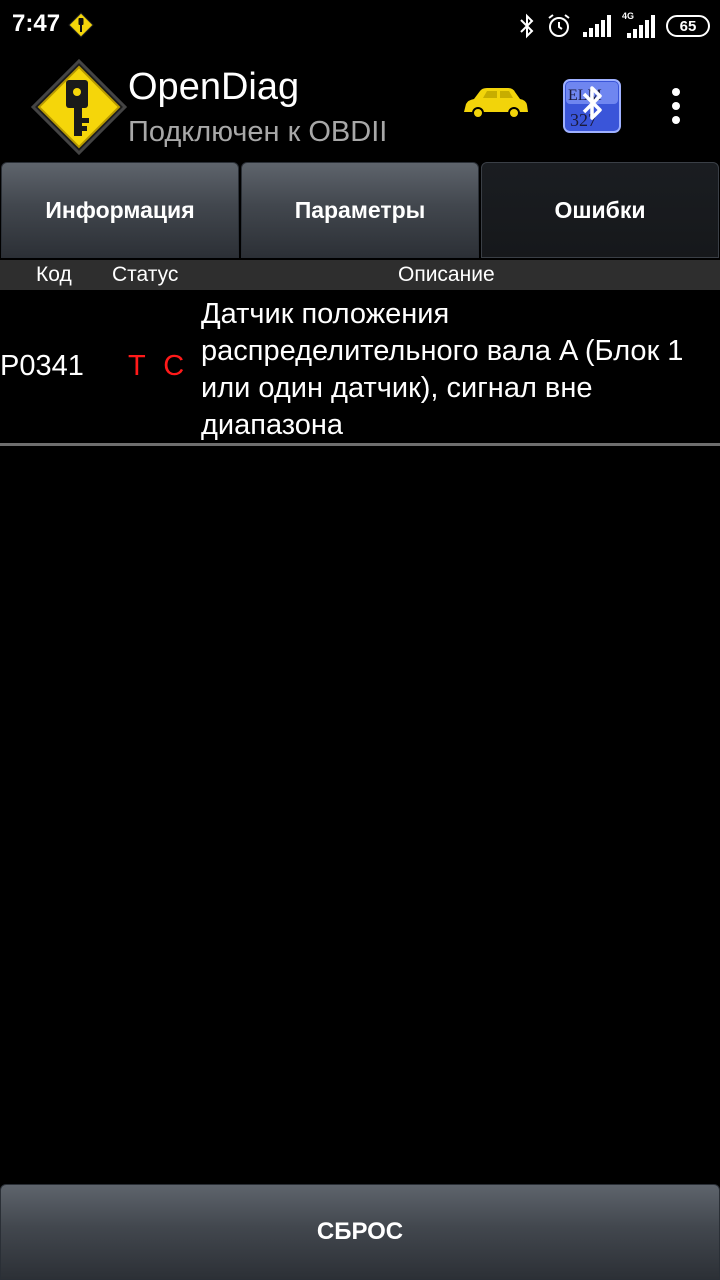 This screenshot has height=1280, width=720. I want to click on column-header-code: Код, so click(54, 274).